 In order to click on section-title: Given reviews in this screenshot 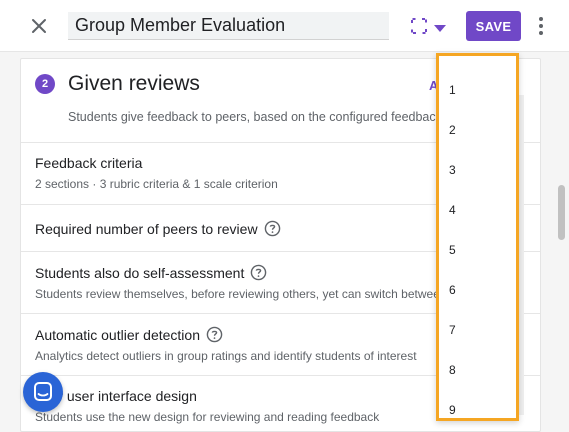, I will do `click(134, 83)`.